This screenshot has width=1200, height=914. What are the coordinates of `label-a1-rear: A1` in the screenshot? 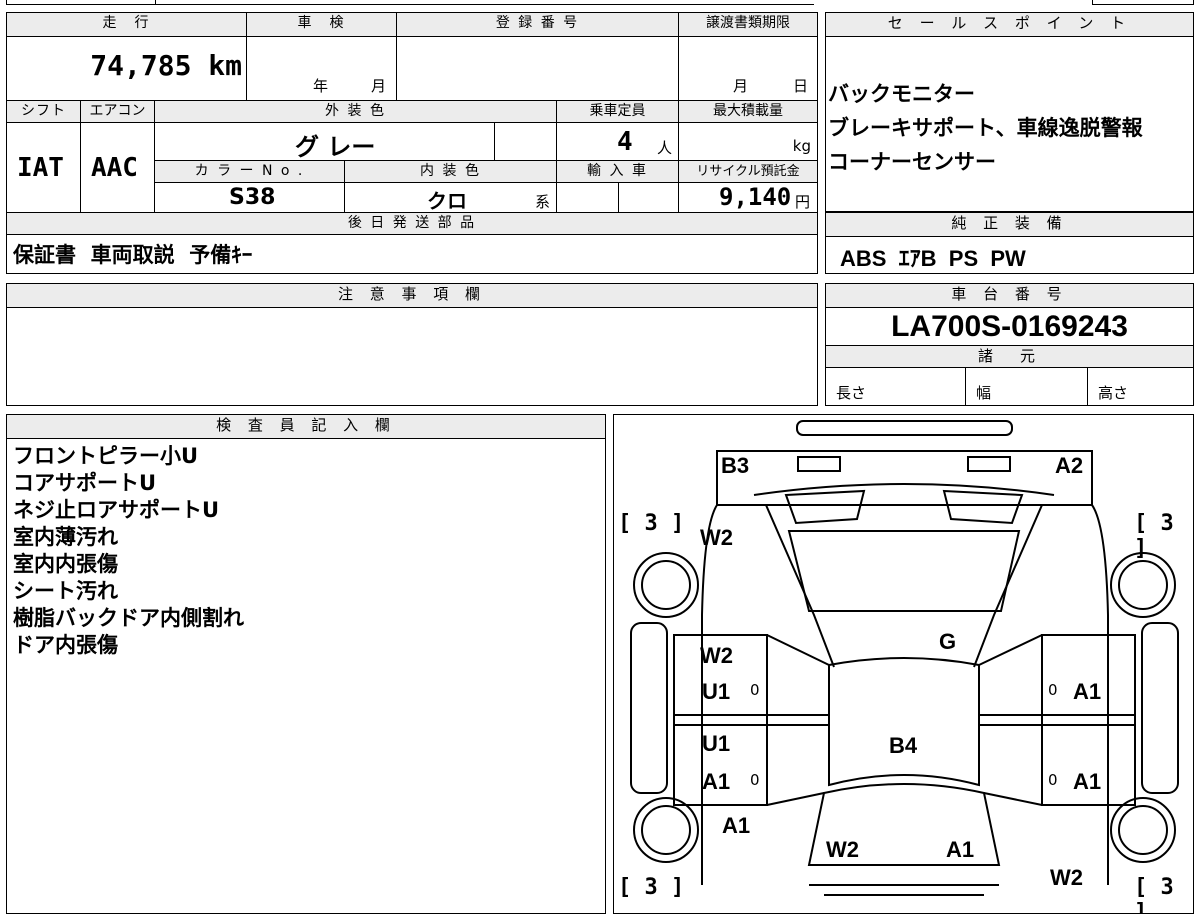 It's located at (960, 849).